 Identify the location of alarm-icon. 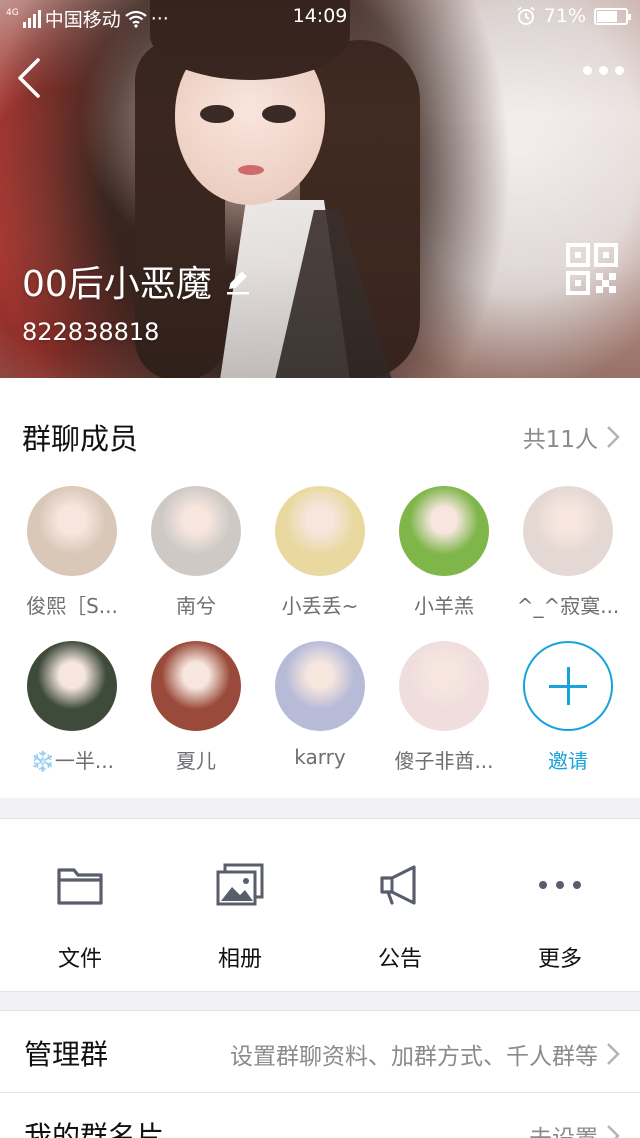
(526, 15).